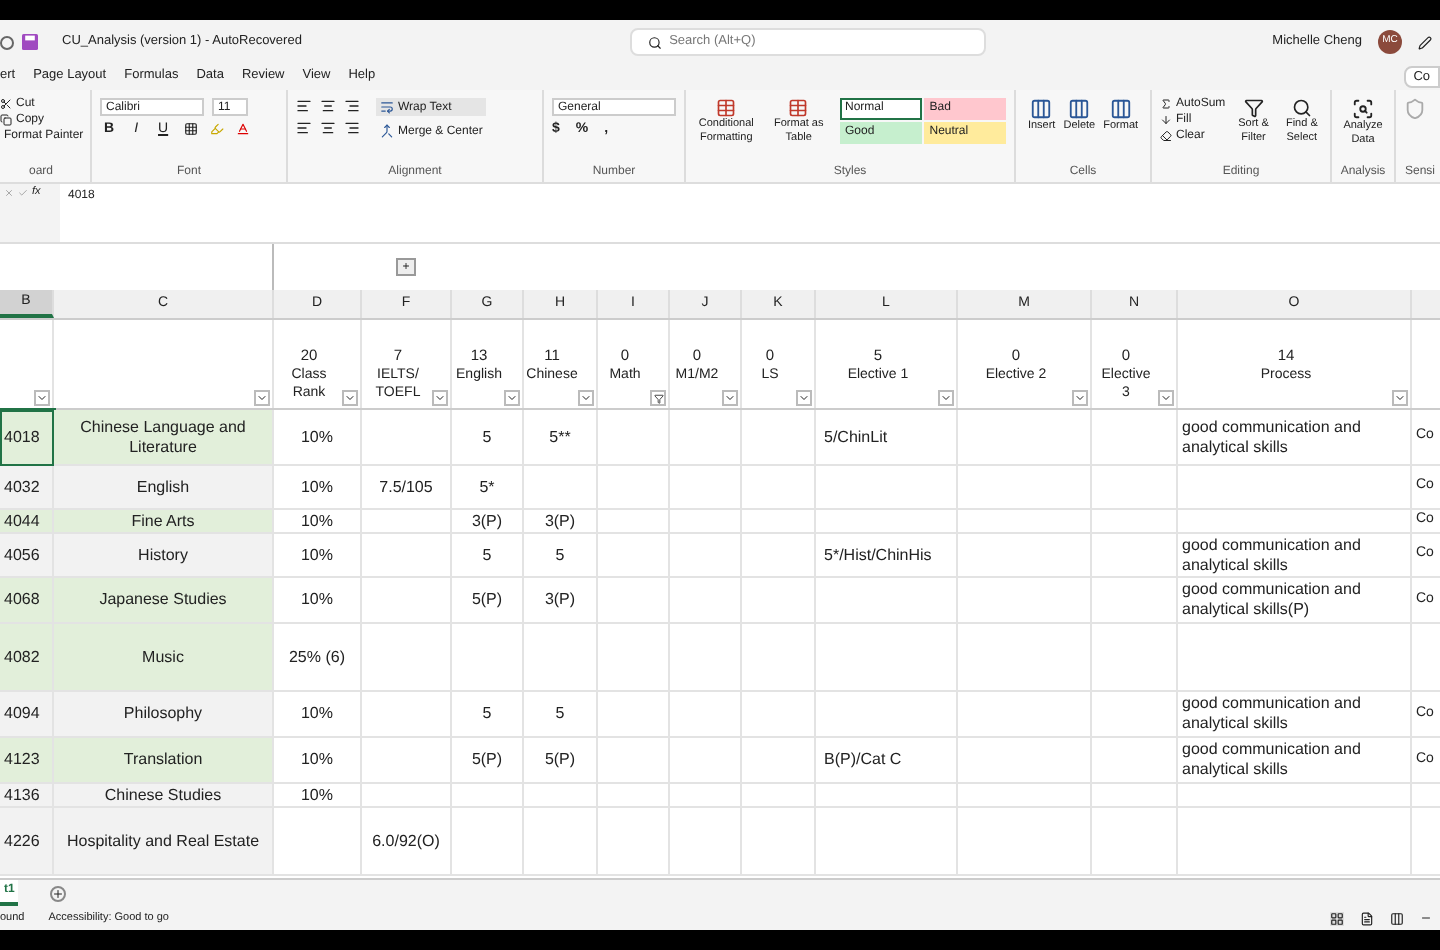 Image resolution: width=1440 pixels, height=950 pixels. Describe the element at coordinates (352, 106) in the screenshot. I see `align-bottom-icon` at that location.